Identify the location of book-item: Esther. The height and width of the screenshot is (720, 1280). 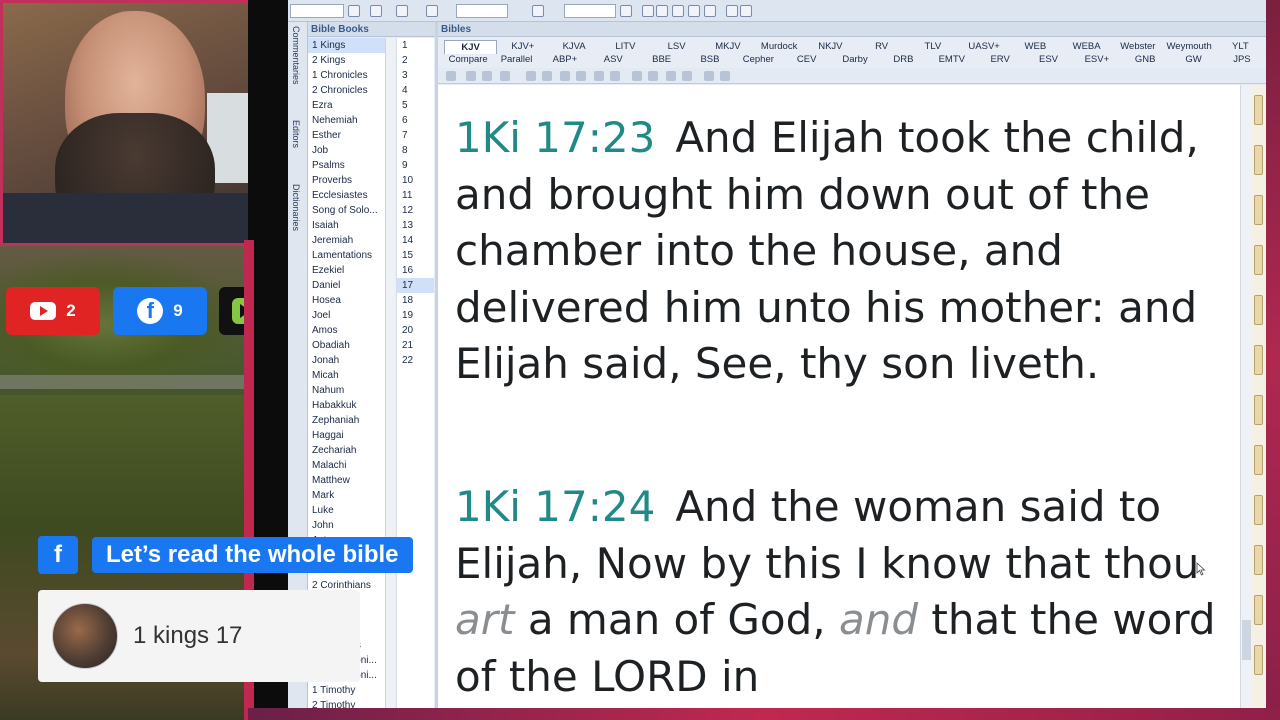
(348, 135).